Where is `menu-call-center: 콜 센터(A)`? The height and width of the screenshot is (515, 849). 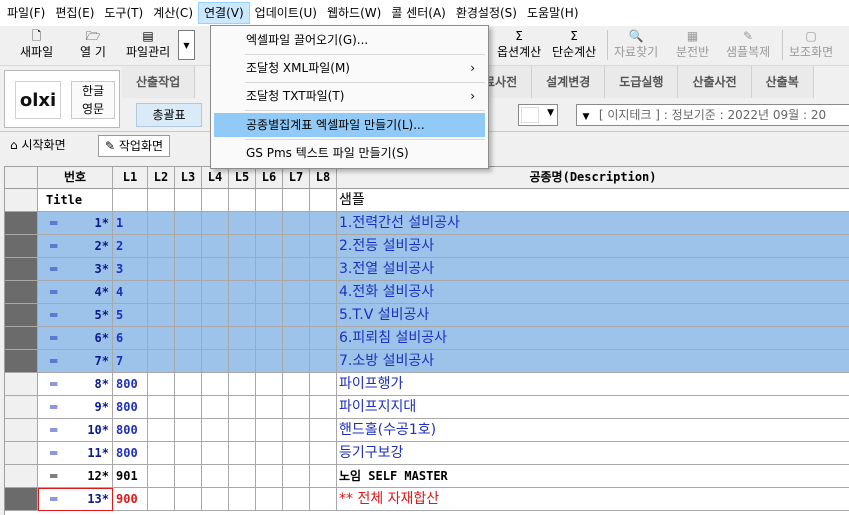 menu-call-center: 콜 센터(A) is located at coordinates (418, 13).